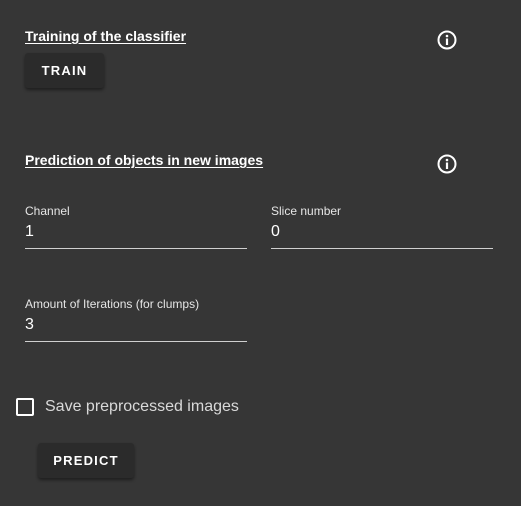  I want to click on iterations-input: 3, so click(136, 328).